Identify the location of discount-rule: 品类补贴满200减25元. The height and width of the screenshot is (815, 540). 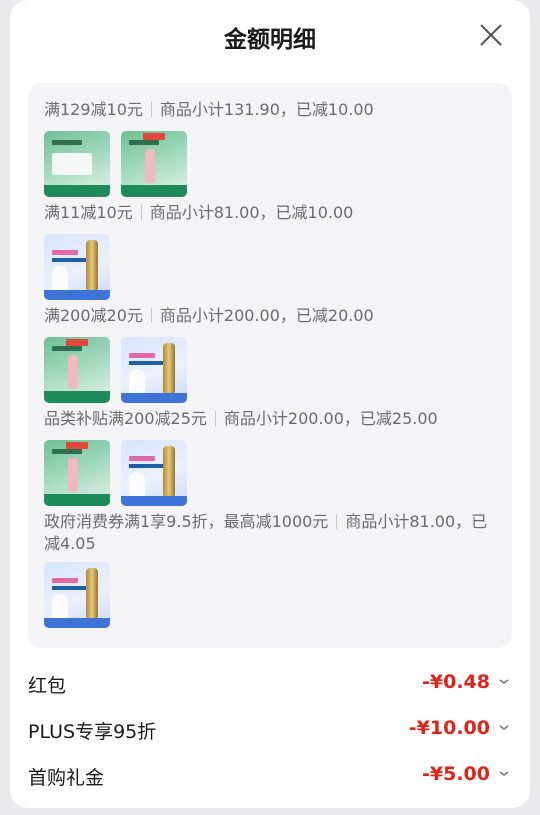
(125, 418).